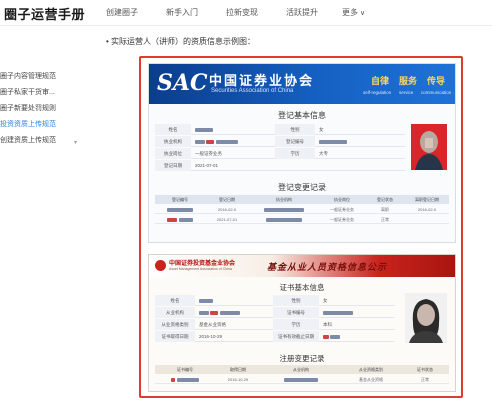 This screenshot has width=492, height=404. Describe the element at coordinates (180, 199) in the screenshot. I see `table-header-cell: 登记编号` at that location.